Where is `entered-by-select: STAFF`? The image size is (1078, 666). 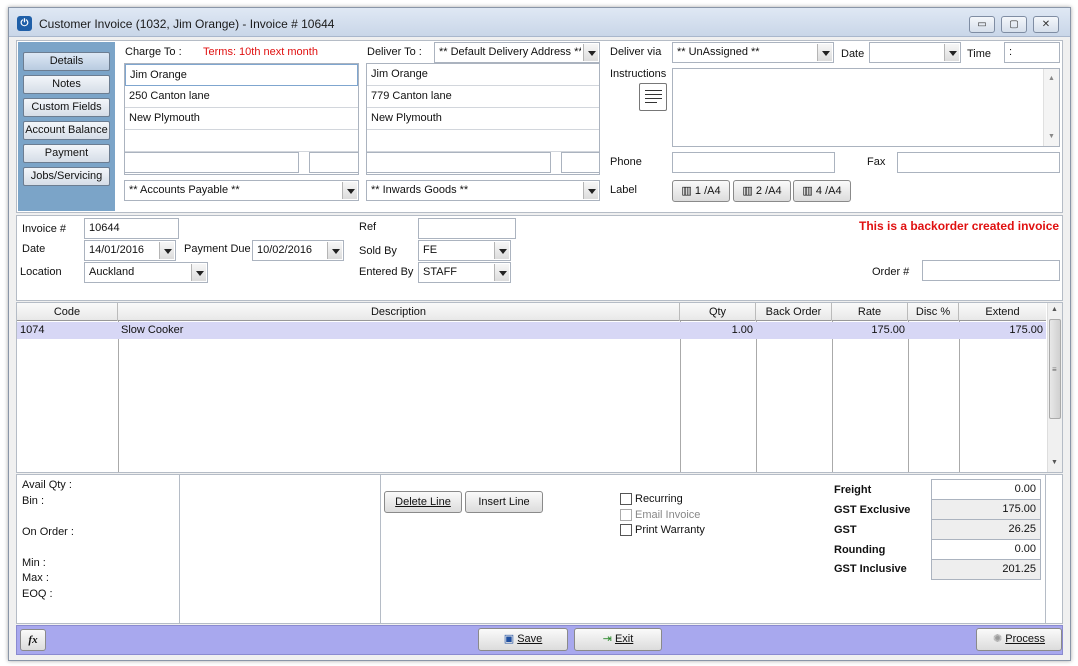 entered-by-select: STAFF is located at coordinates (464, 272).